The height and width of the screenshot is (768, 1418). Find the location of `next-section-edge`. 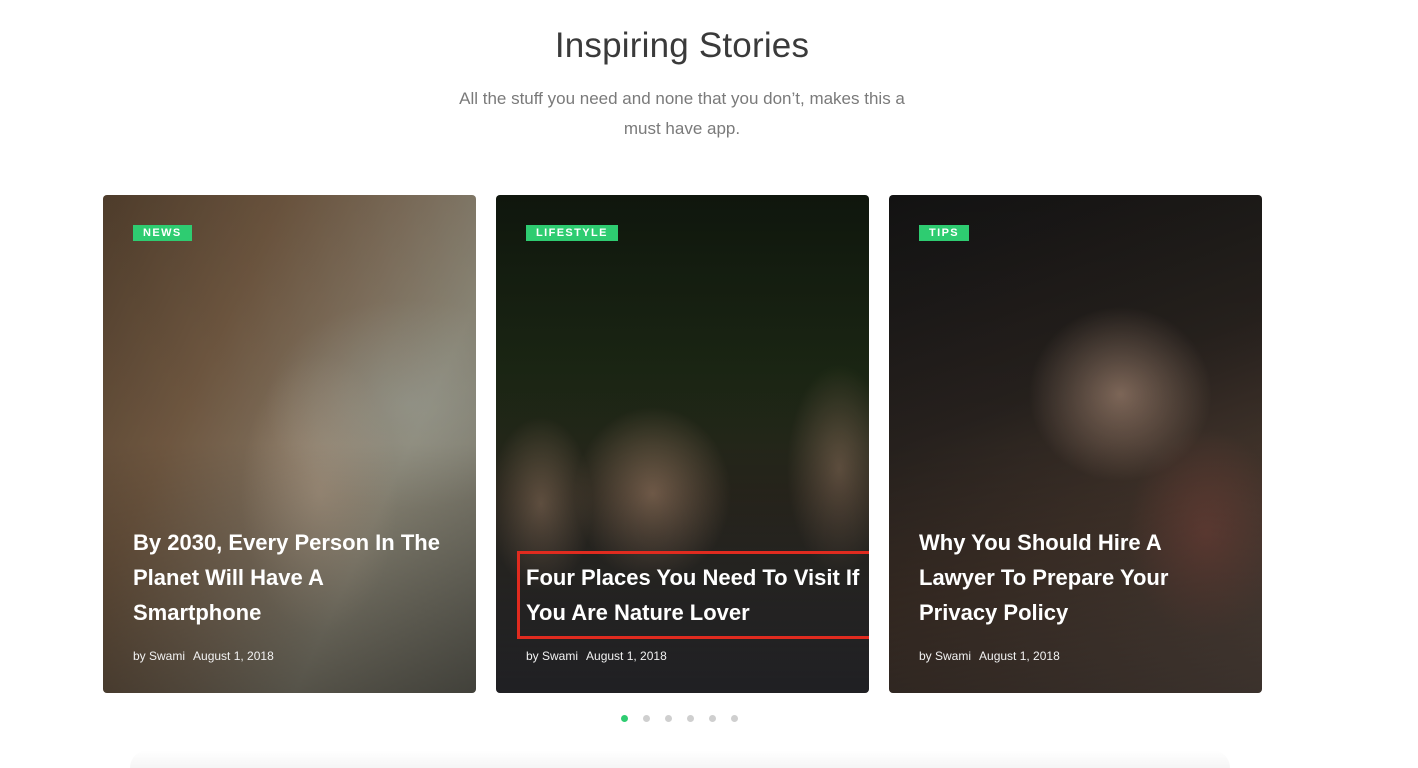

next-section-edge is located at coordinates (680, 759).